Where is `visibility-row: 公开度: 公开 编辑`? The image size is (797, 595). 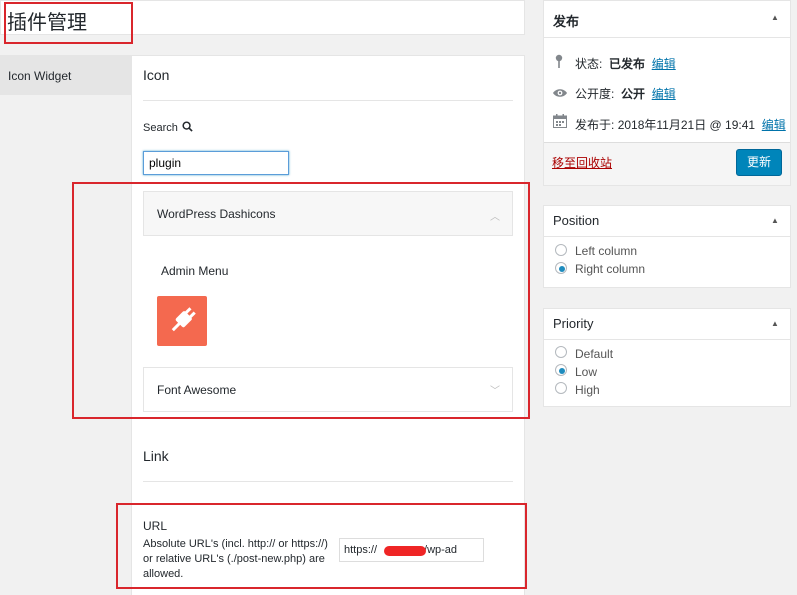 visibility-row: 公开度: 公开 编辑 is located at coordinates (625, 94).